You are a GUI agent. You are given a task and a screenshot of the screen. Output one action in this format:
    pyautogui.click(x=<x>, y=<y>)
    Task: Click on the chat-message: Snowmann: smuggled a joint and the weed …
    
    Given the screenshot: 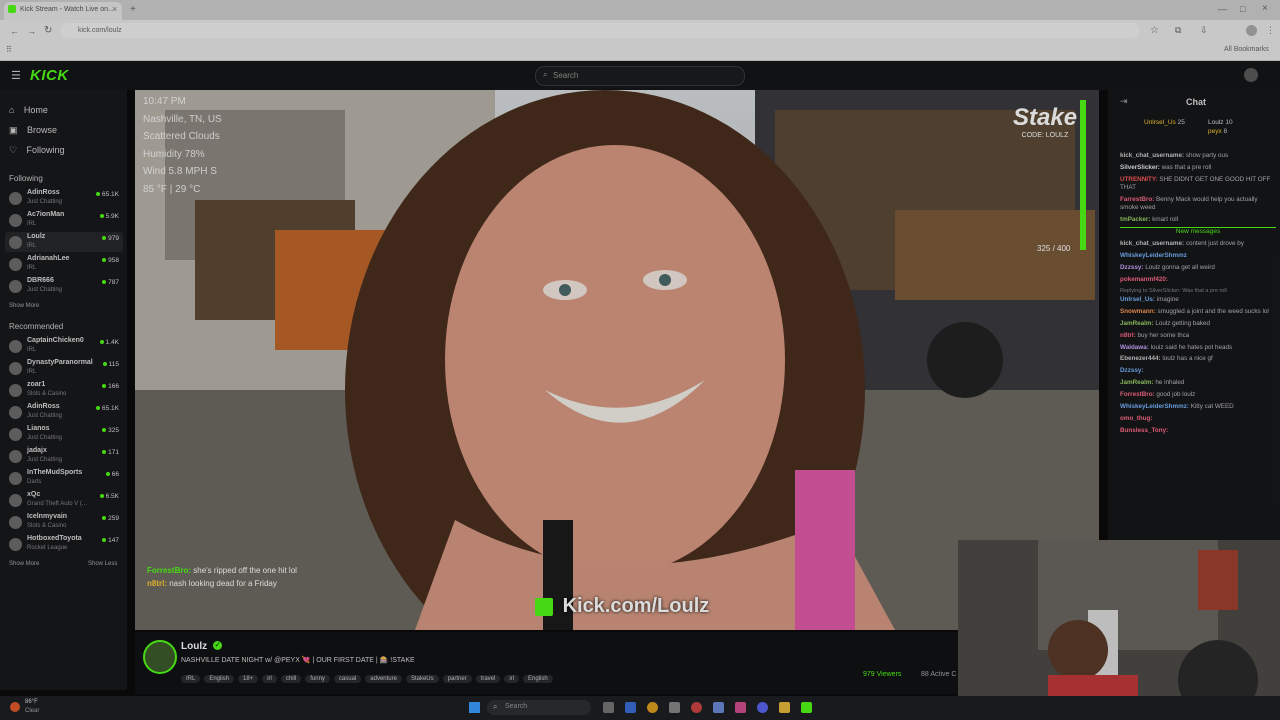 What is the action you would take?
    pyautogui.click(x=1198, y=312)
    